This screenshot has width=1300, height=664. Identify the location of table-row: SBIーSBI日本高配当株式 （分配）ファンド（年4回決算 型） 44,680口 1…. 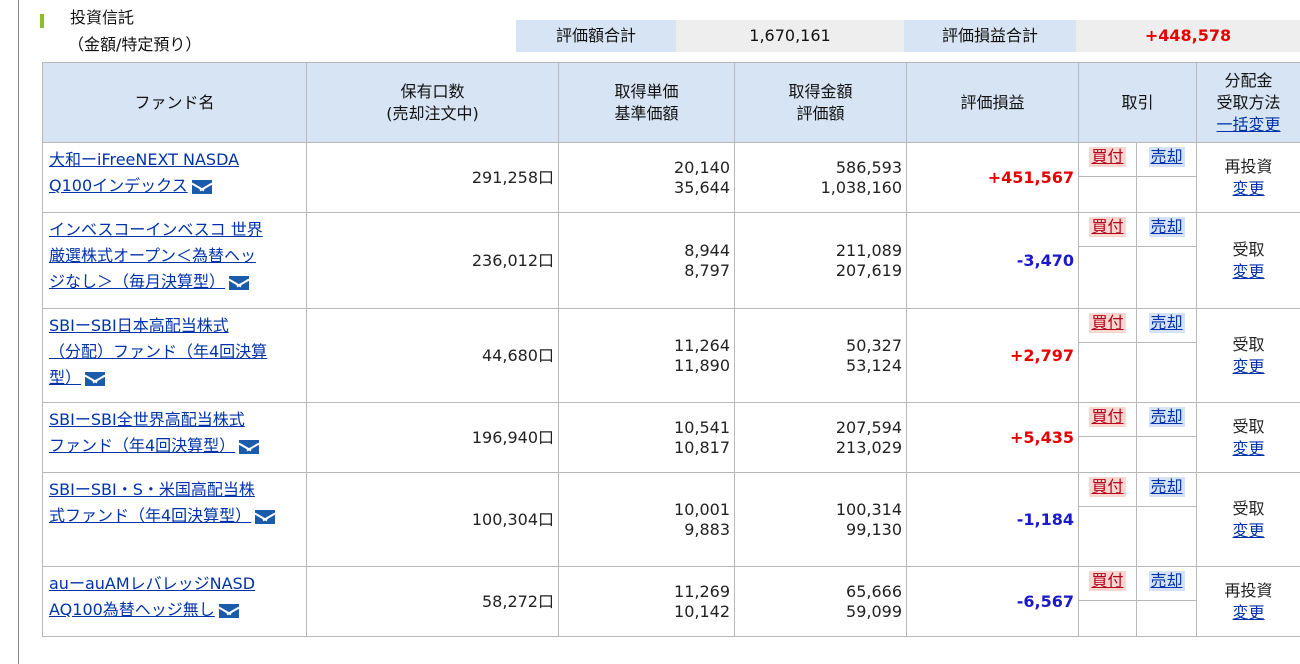
(671, 355).